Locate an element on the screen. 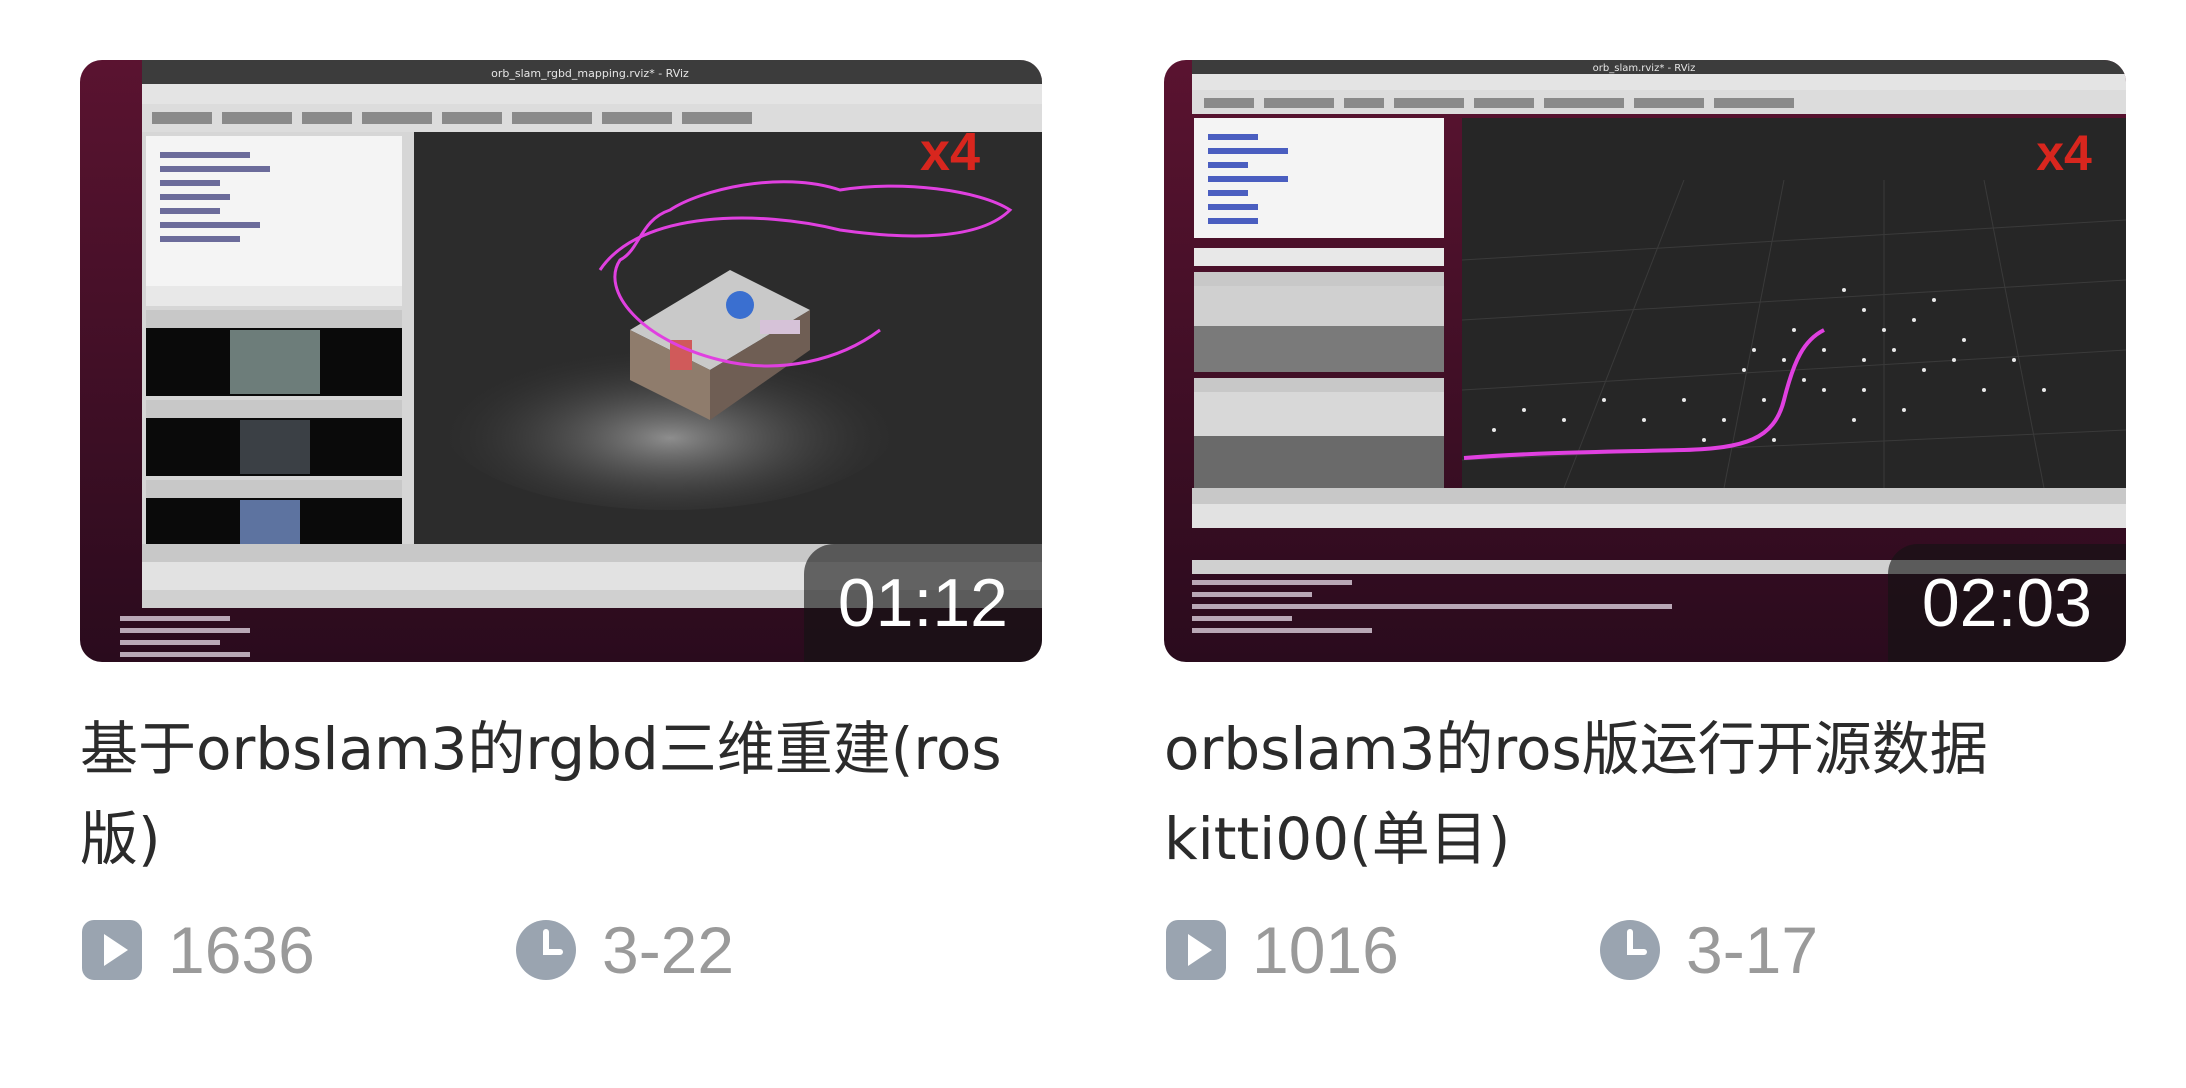  window-title: orb_slam_rgbd_mapping.rviz* - RViz is located at coordinates (590, 73).